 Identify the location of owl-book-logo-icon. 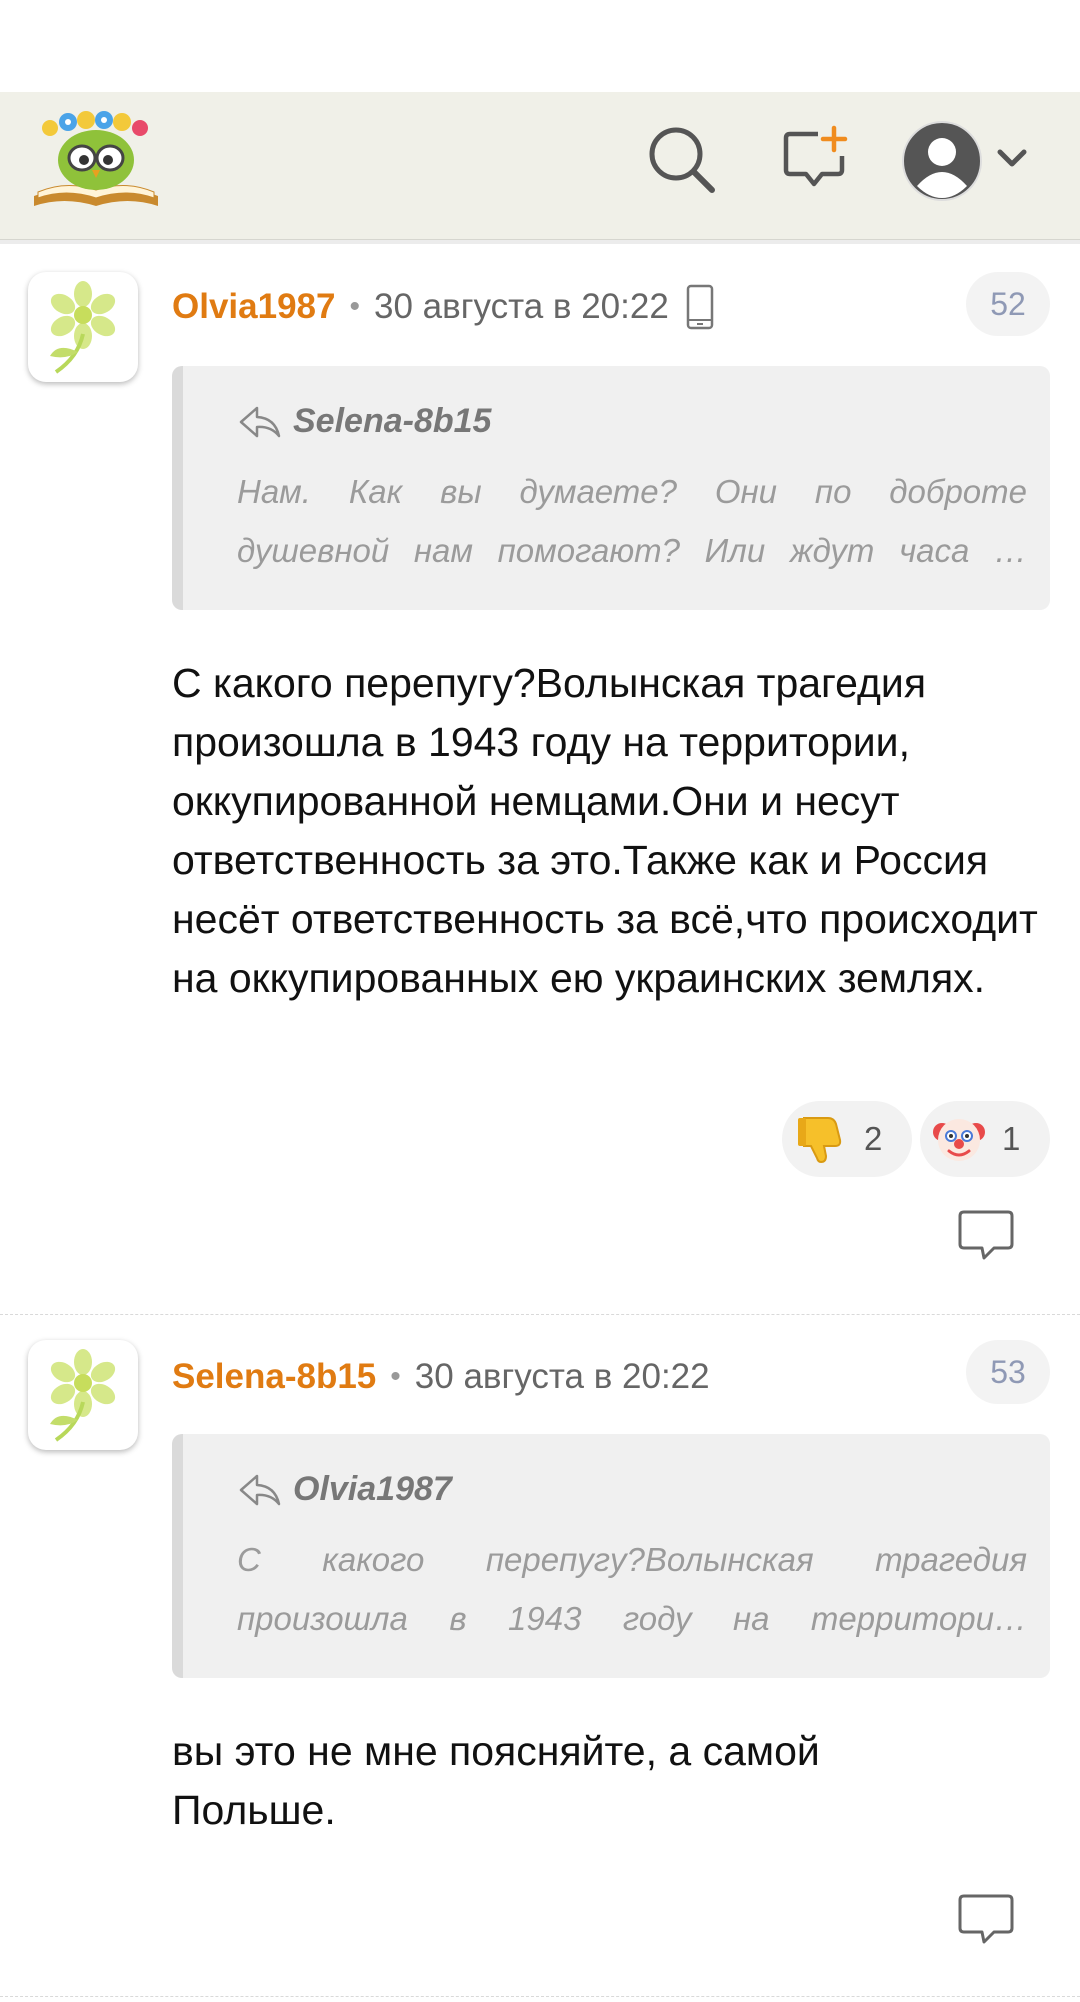
(96, 160).